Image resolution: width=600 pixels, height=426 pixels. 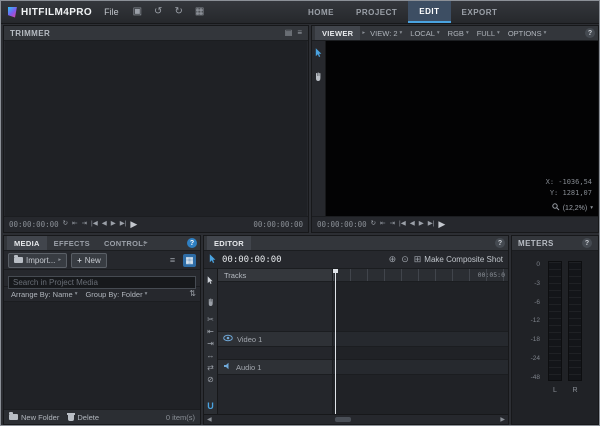 I want to click on editor-horizontal-scrollbar: ◀ ▶, so click(x=356, y=419).